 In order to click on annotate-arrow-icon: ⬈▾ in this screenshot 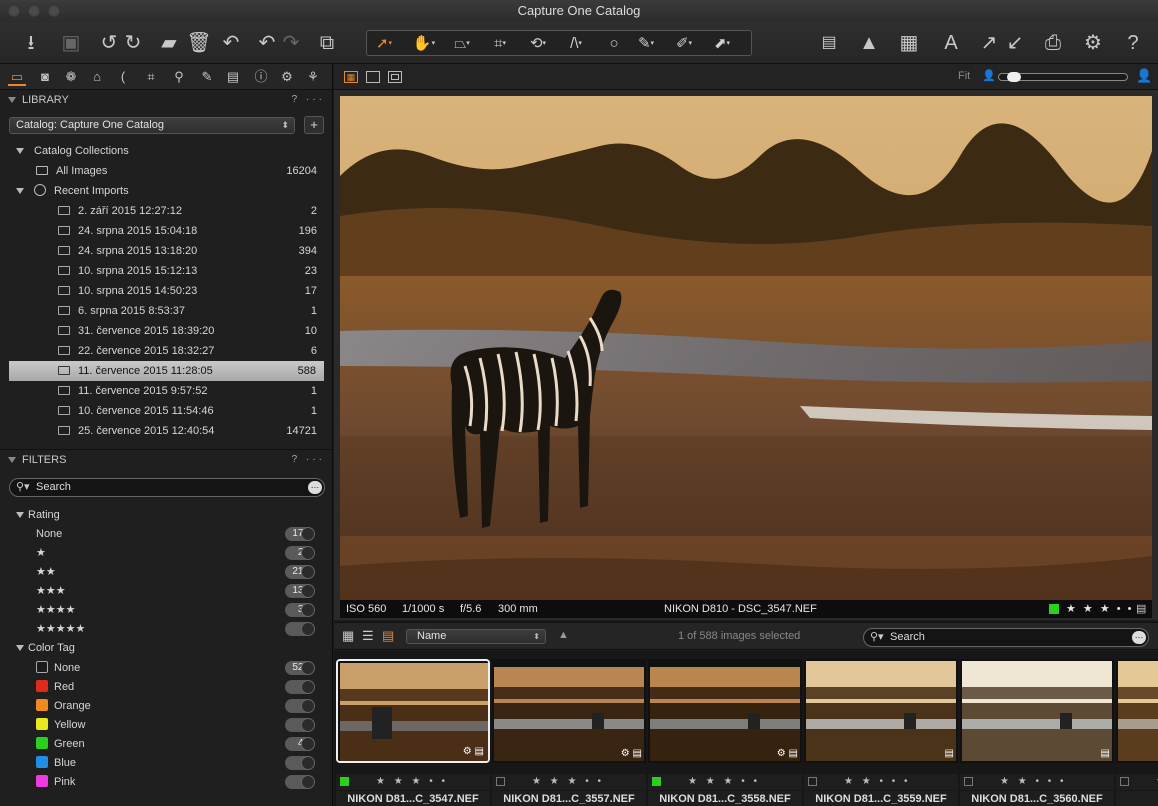, I will do `click(722, 44)`.